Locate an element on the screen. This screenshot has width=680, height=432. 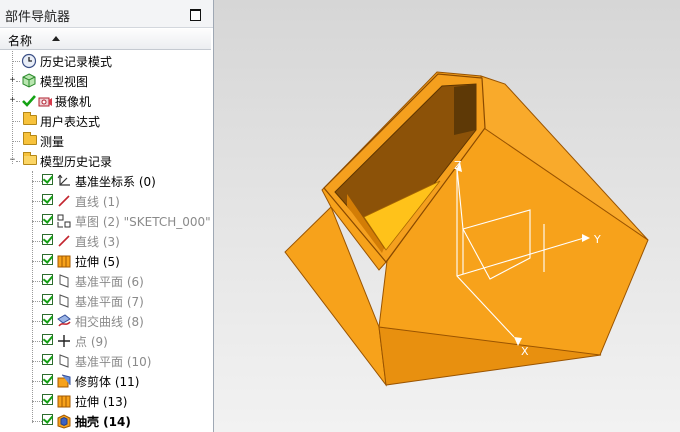
tree-item-label: 直线 (1) is located at coordinates (97, 202).